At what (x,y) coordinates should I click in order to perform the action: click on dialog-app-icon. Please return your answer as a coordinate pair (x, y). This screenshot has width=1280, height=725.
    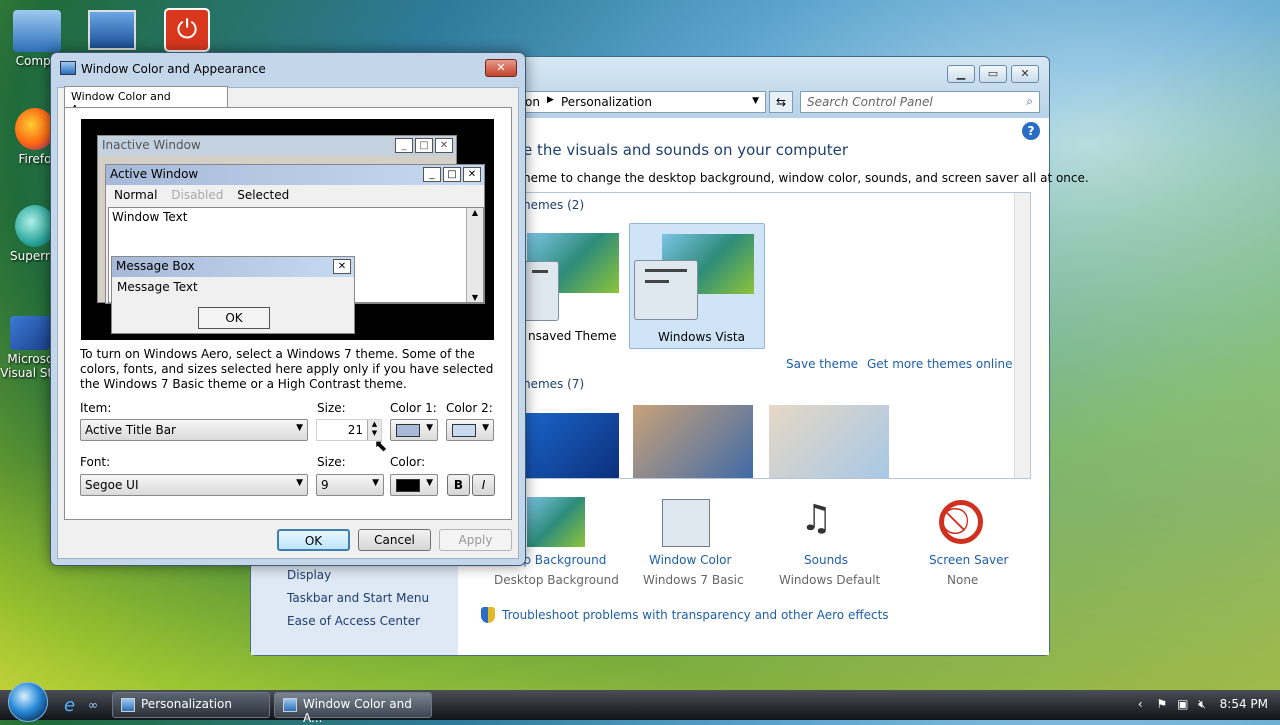
    Looking at the image, I should click on (68, 68).